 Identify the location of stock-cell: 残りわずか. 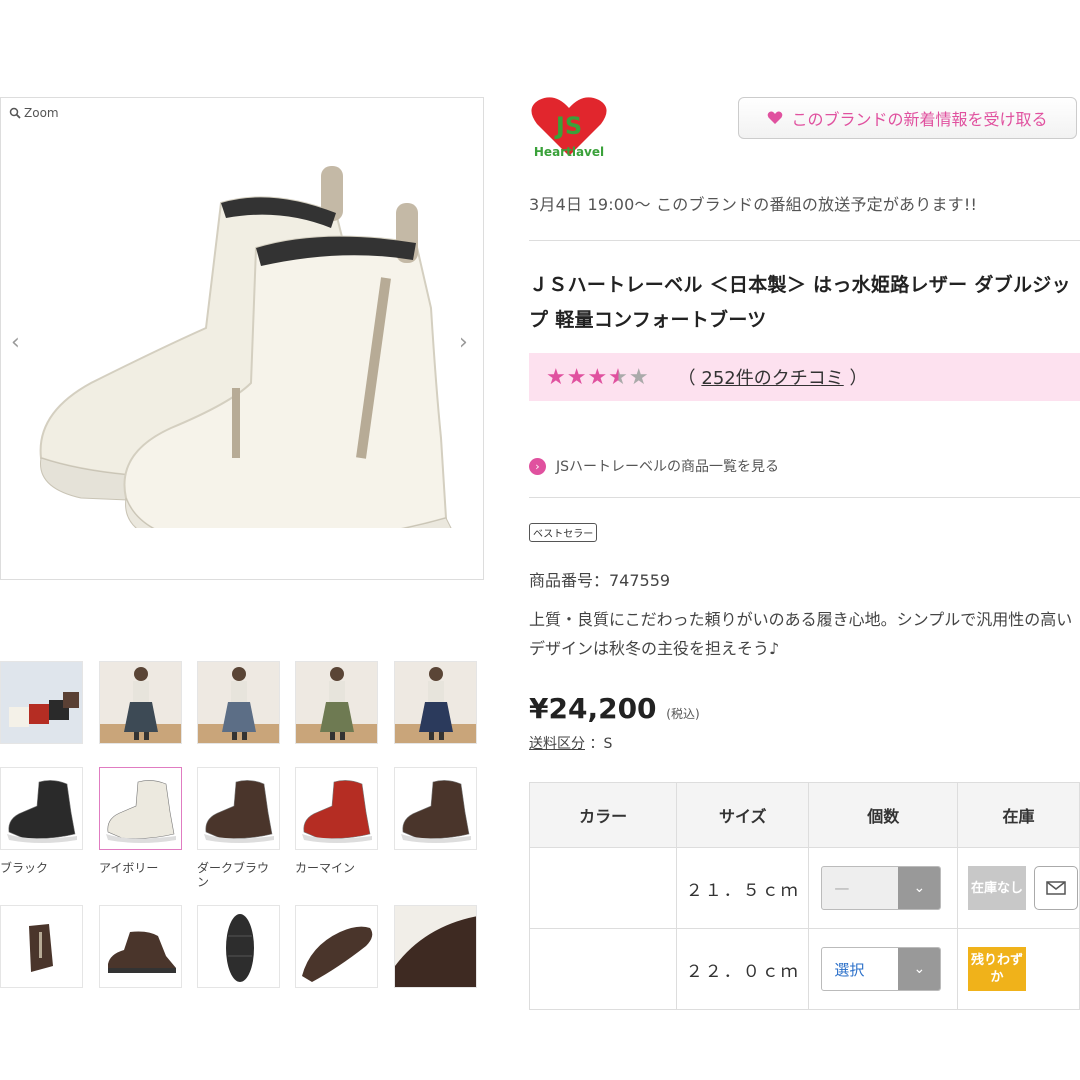
(1018, 969).